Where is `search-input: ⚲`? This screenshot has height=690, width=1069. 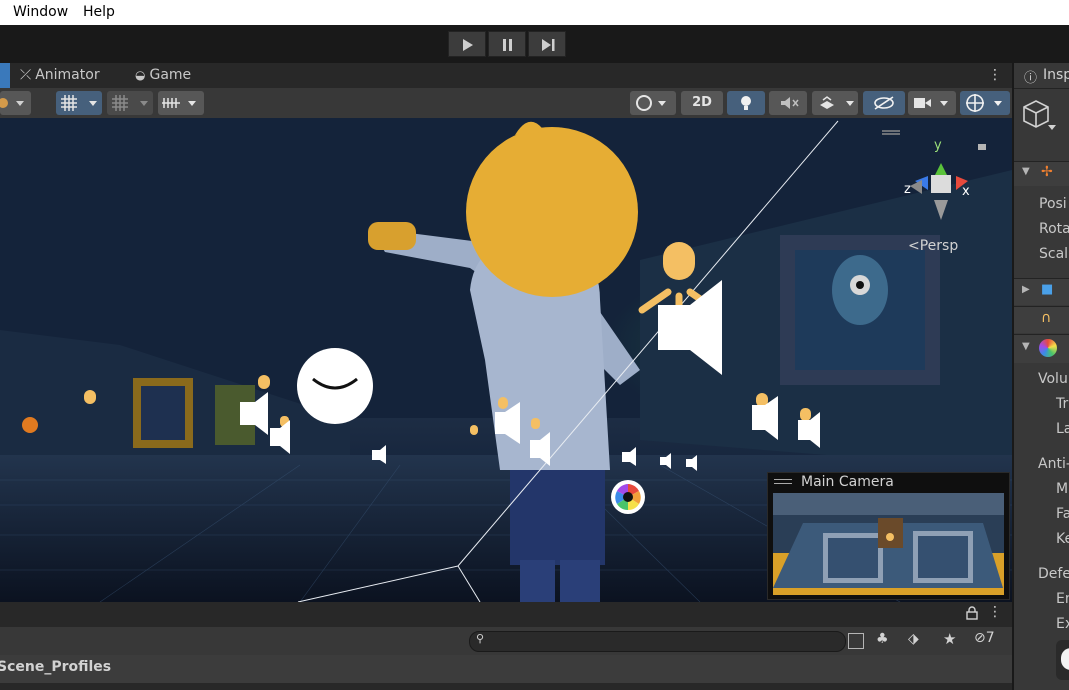
search-input: ⚲ is located at coordinates (657, 641).